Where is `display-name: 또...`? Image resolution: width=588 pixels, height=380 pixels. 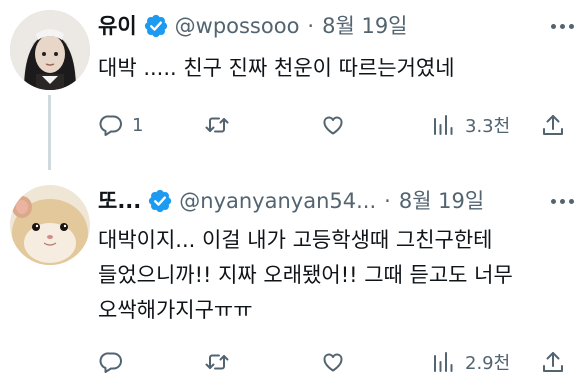 display-name: 또... is located at coordinates (119, 201).